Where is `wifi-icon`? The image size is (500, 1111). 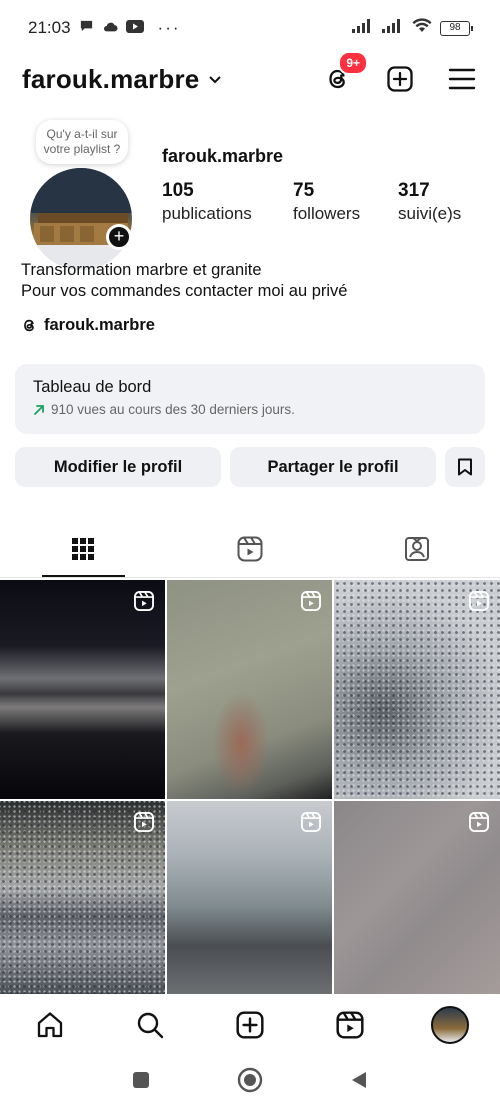
wifi-icon is located at coordinates (422, 28).